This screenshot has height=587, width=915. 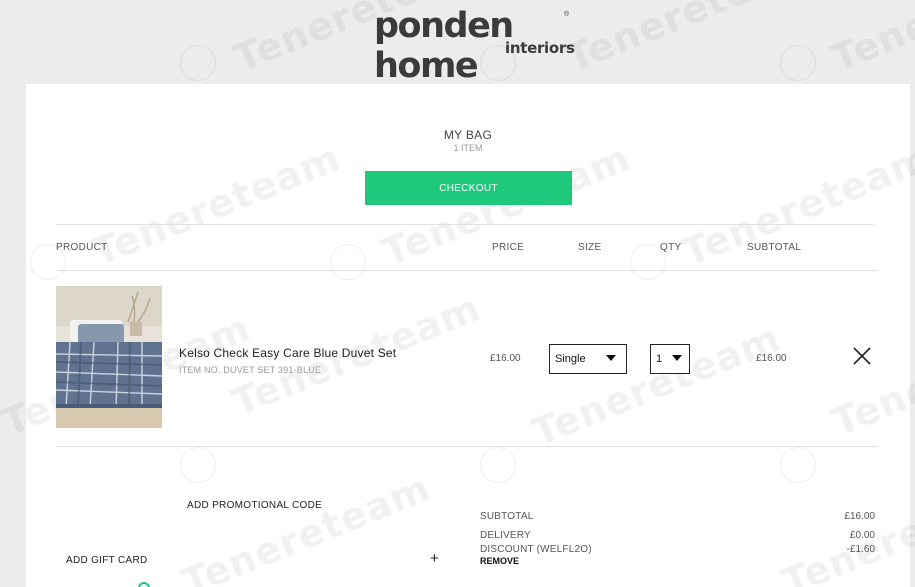 I want to click on summary-delivery-value: £0.00, so click(x=862, y=535).